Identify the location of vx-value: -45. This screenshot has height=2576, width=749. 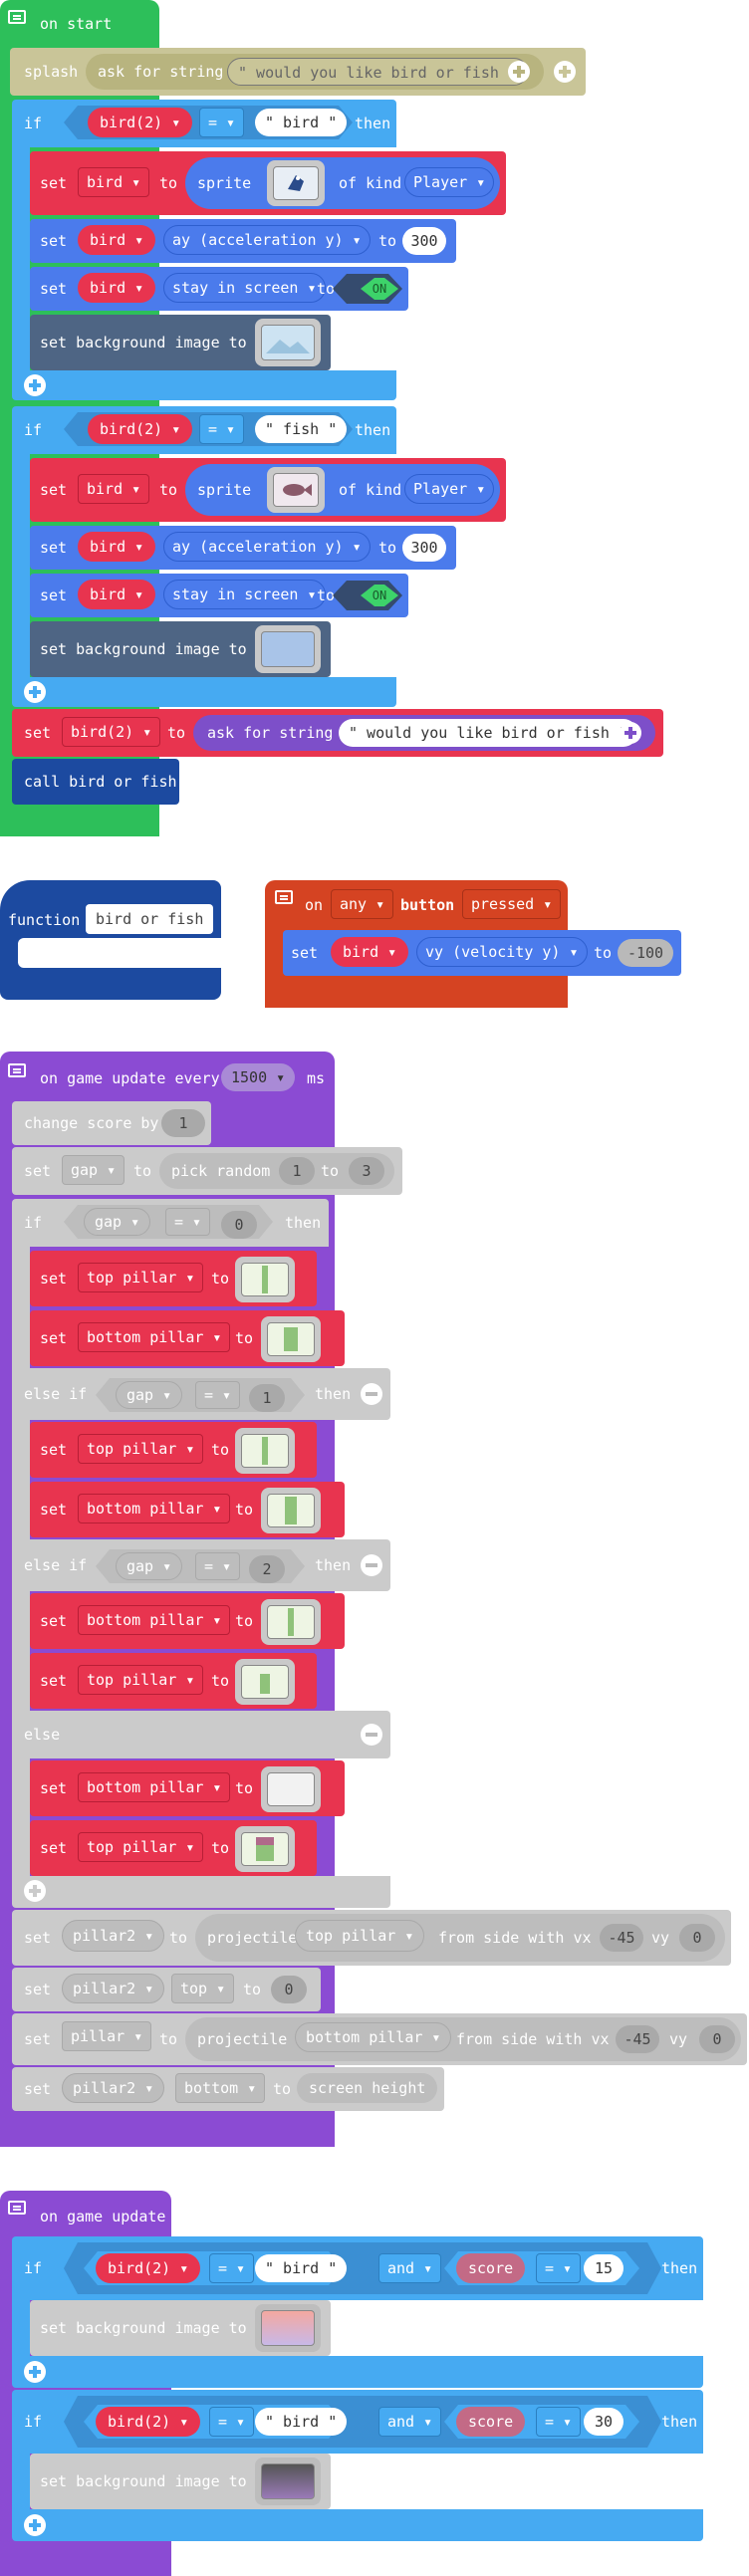
(637, 2039).